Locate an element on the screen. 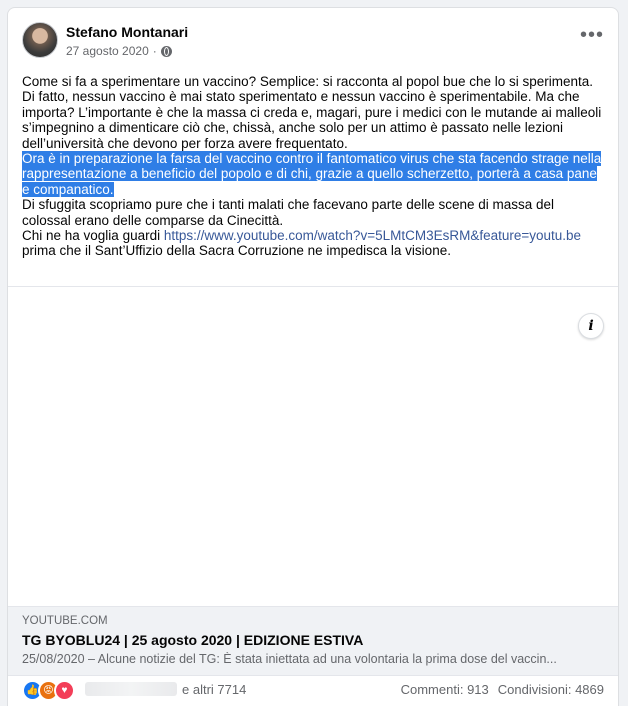  post-date: 27 agosto 2020 is located at coordinates (107, 51).